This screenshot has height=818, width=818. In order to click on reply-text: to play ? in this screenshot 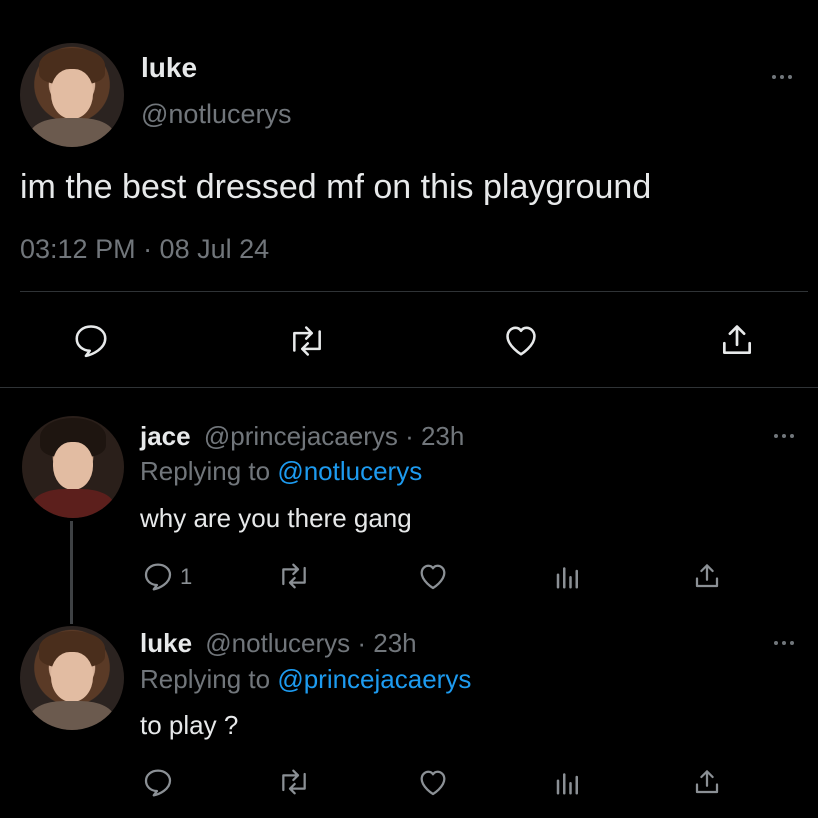, I will do `click(189, 725)`.